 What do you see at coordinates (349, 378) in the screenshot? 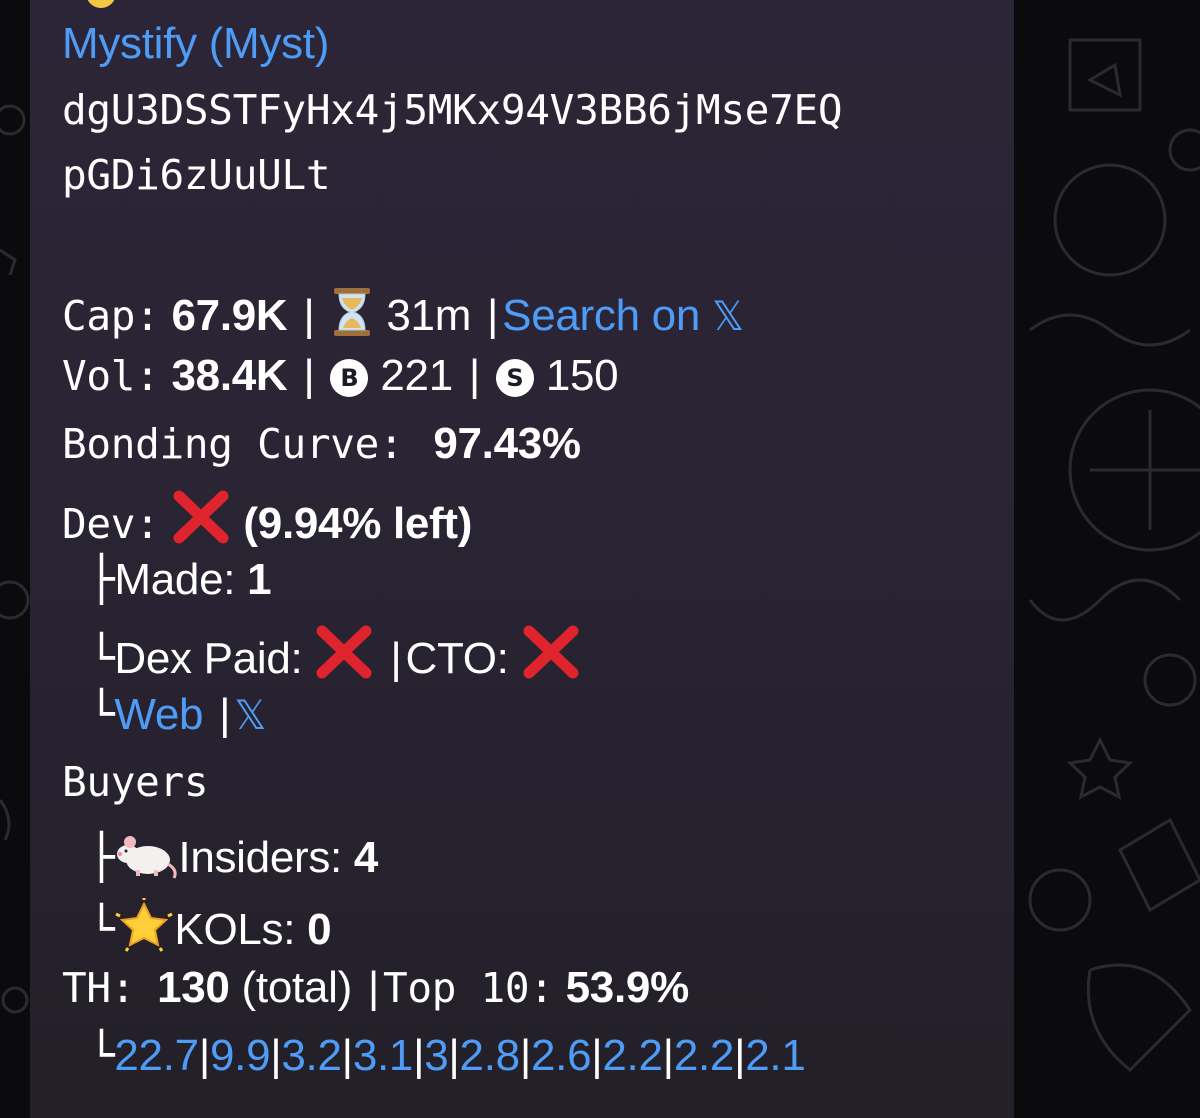
I see `buys-icon: B` at bounding box center [349, 378].